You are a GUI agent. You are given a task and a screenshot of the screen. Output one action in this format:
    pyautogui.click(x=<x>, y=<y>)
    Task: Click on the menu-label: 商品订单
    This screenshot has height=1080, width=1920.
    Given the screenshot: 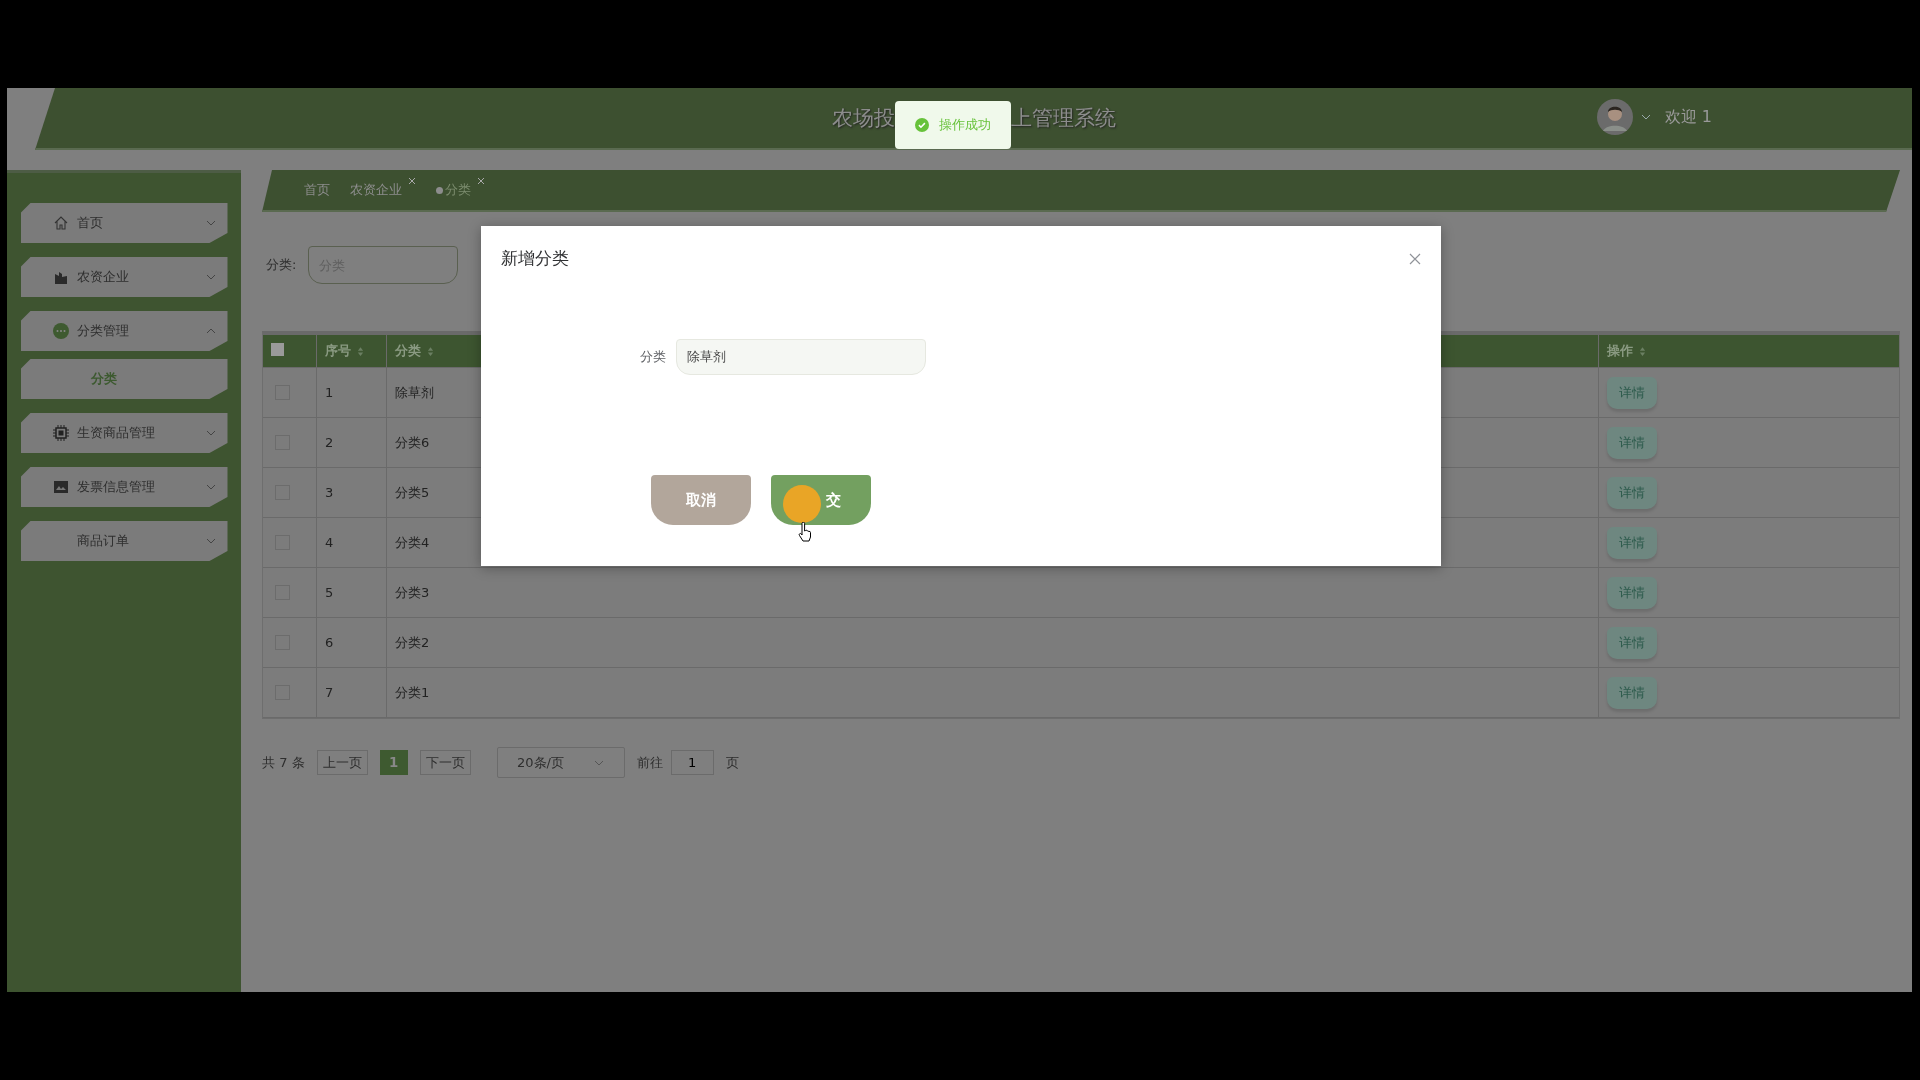 What is the action you would take?
    pyautogui.click(x=103, y=541)
    